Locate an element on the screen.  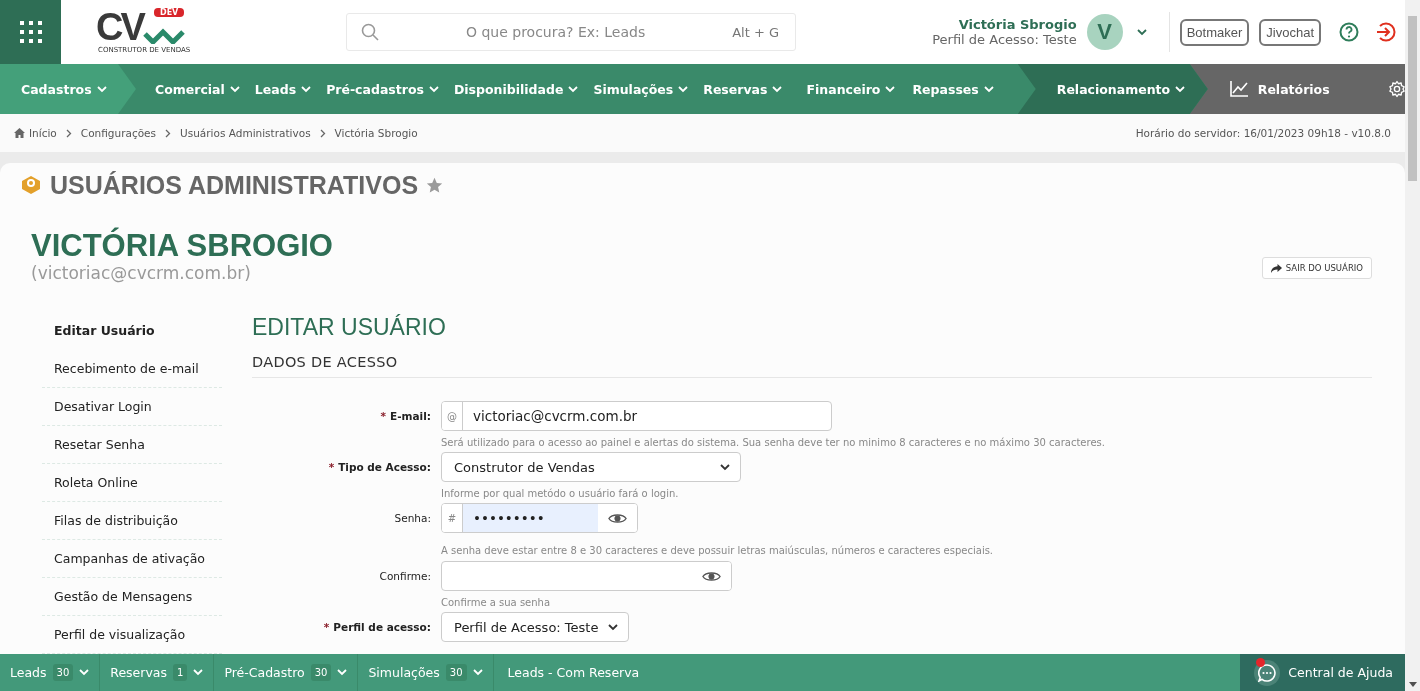
footer-tab: Simulações 30 is located at coordinates (426, 672).